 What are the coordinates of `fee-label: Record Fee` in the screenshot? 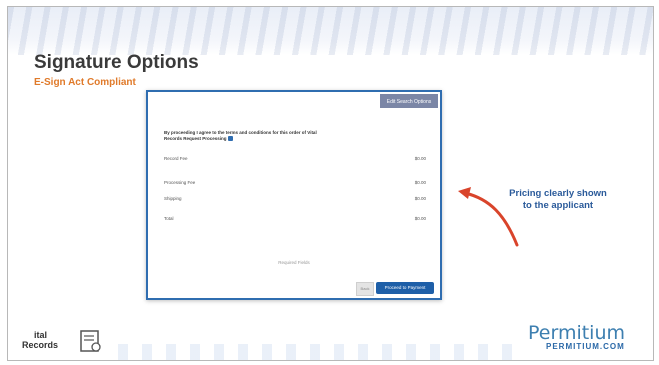 It's located at (176, 158).